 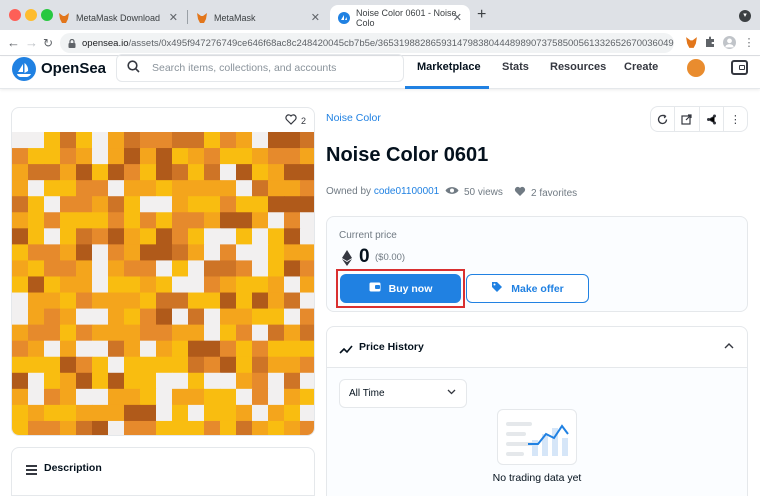 I want to click on tab-title: MetaMask Download, so click(x=118, y=17).